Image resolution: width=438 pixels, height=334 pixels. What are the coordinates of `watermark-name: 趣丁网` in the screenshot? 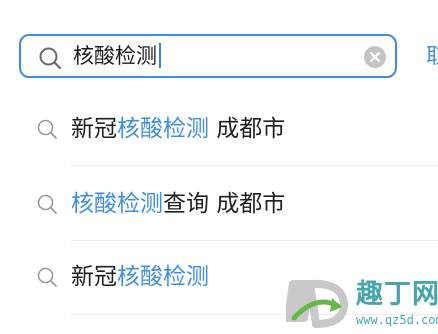 It's located at (397, 294).